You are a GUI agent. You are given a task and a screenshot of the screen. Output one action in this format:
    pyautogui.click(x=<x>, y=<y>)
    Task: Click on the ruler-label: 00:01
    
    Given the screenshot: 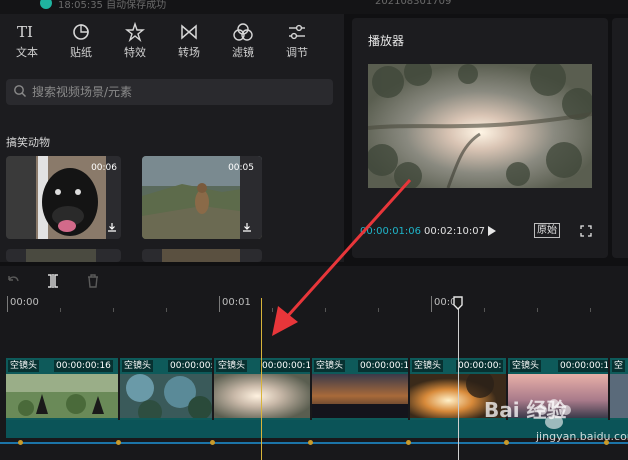 What is the action you would take?
    pyautogui.click(x=236, y=302)
    